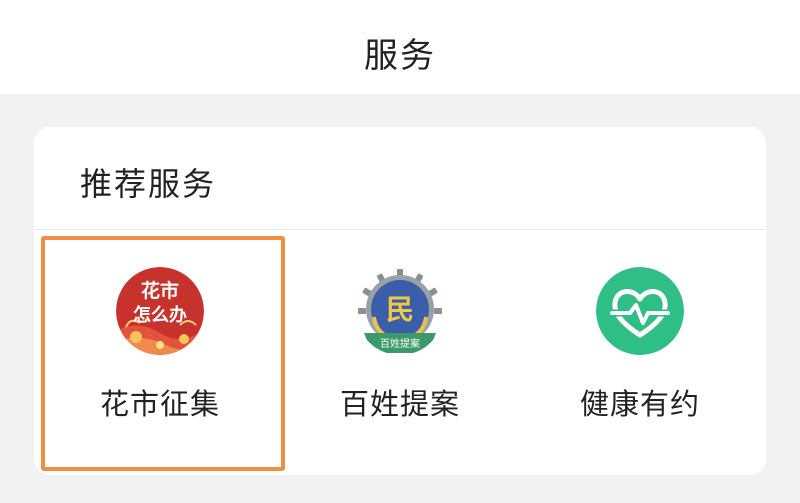 This screenshot has height=503, width=800. I want to click on baixing-tian-emblem-icon: 民 百姓提案, so click(400, 311).